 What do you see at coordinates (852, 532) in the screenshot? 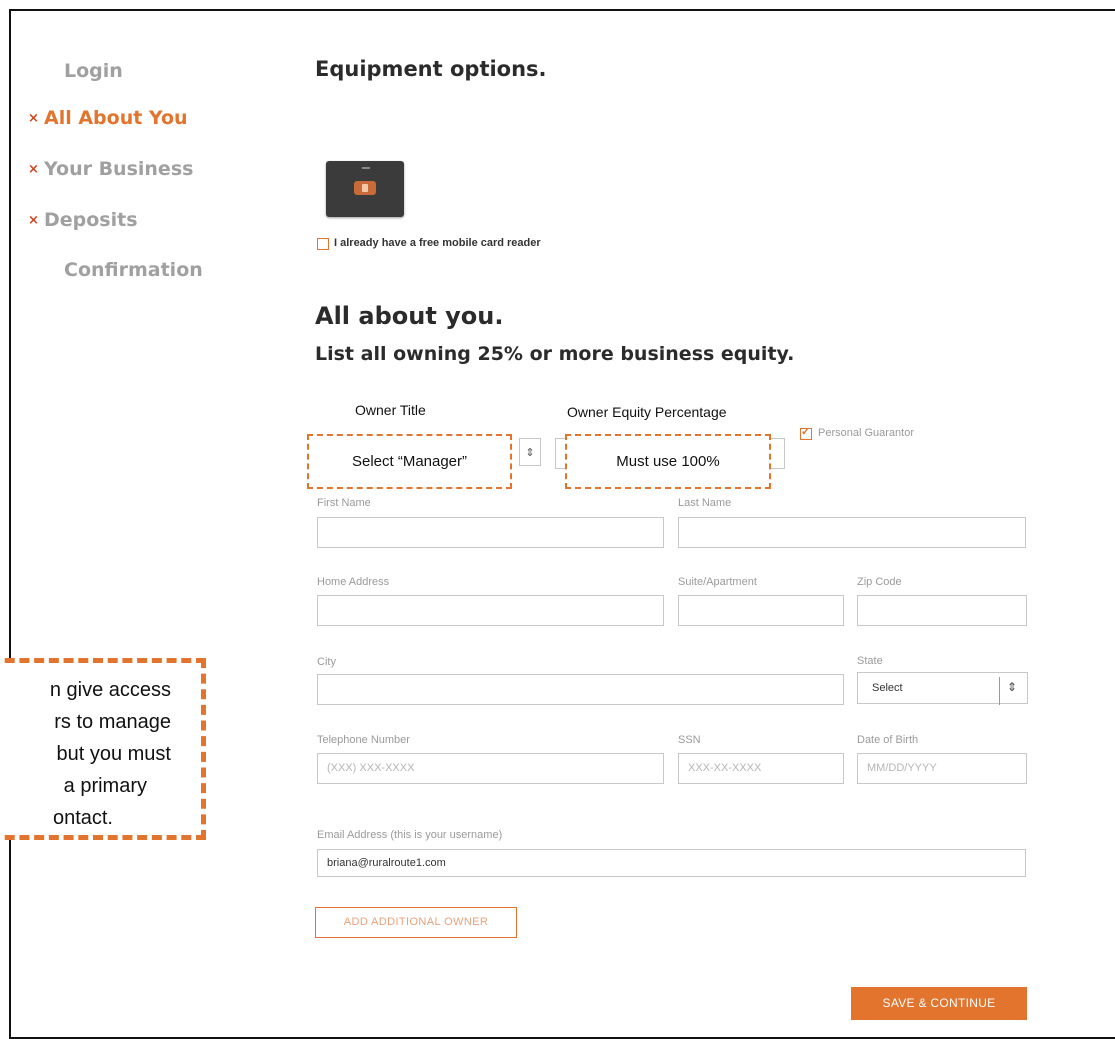
I see `last-name-input` at bounding box center [852, 532].